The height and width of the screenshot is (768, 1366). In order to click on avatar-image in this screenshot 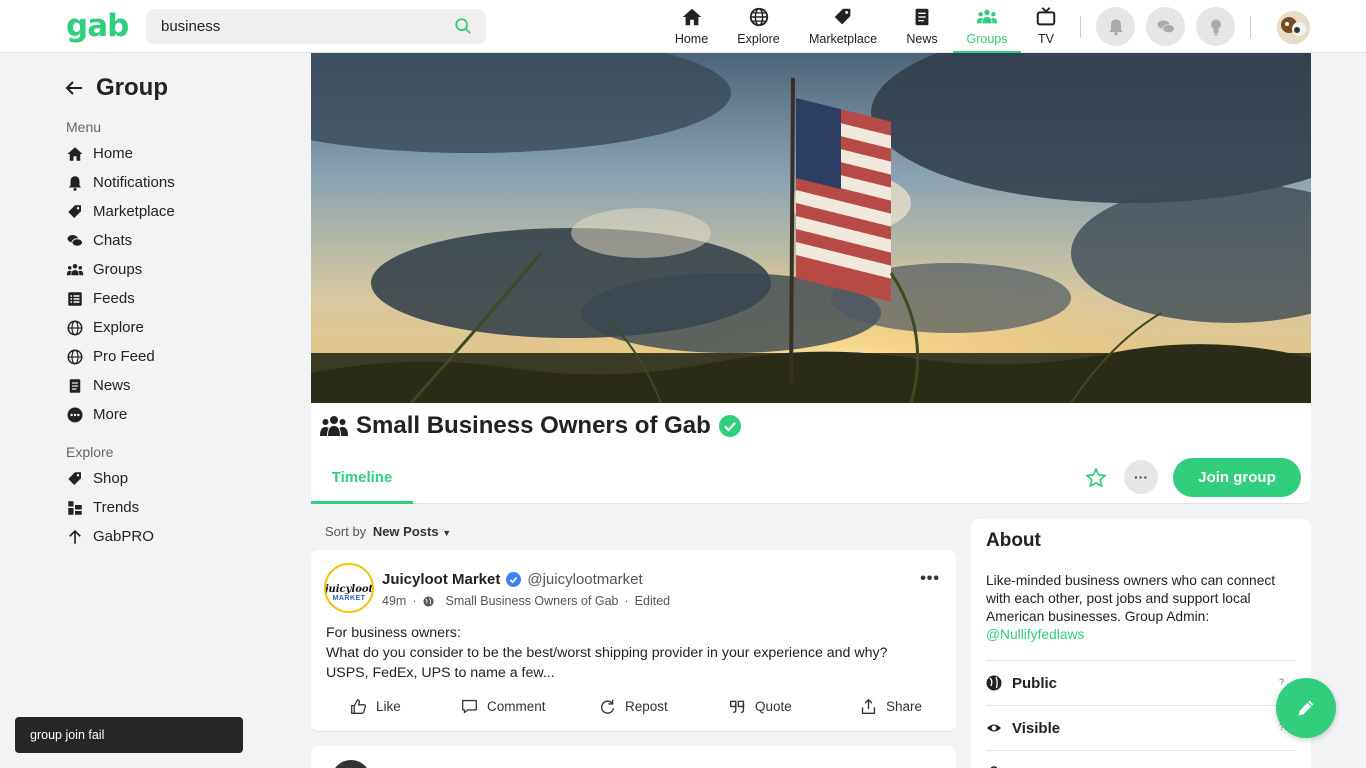, I will do `click(1293, 27)`.